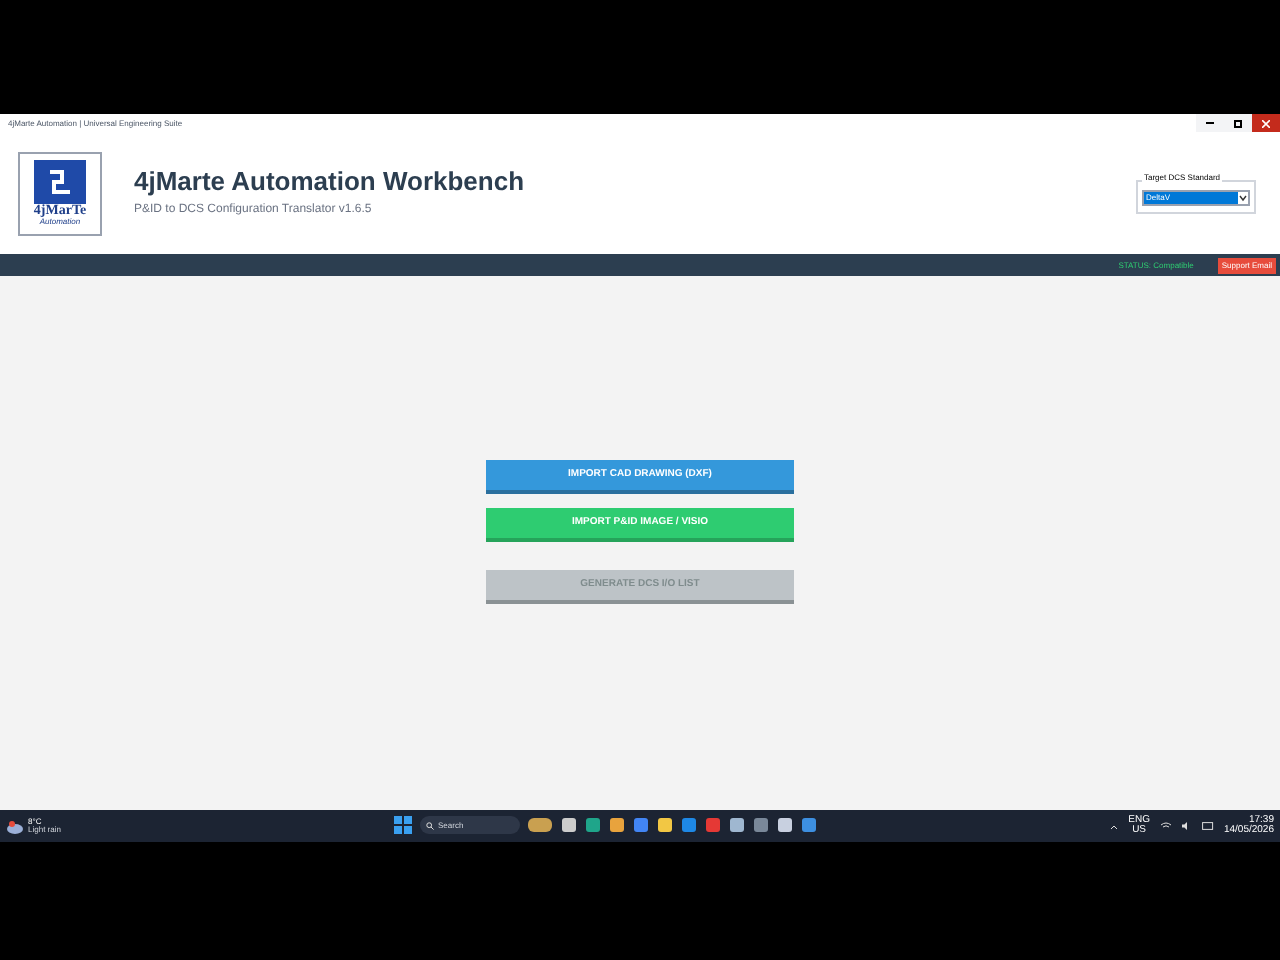 The image size is (1280, 960). I want to click on close-button, so click(1266, 123).